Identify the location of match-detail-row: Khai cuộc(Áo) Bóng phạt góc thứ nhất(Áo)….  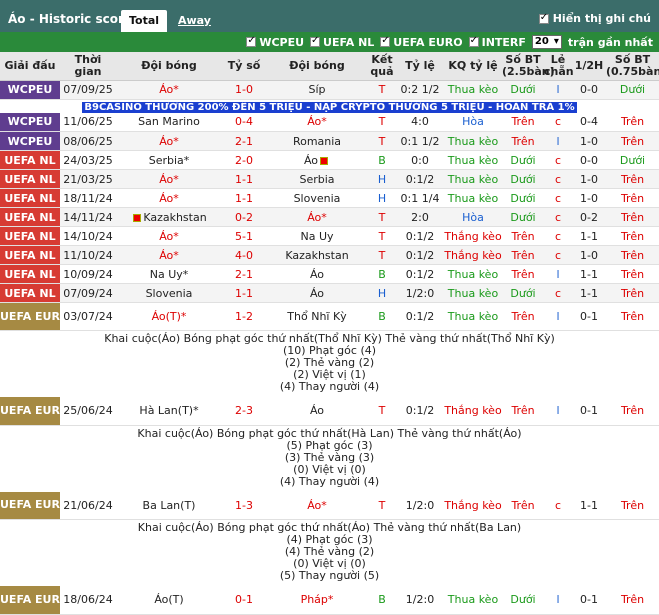
(329, 552).